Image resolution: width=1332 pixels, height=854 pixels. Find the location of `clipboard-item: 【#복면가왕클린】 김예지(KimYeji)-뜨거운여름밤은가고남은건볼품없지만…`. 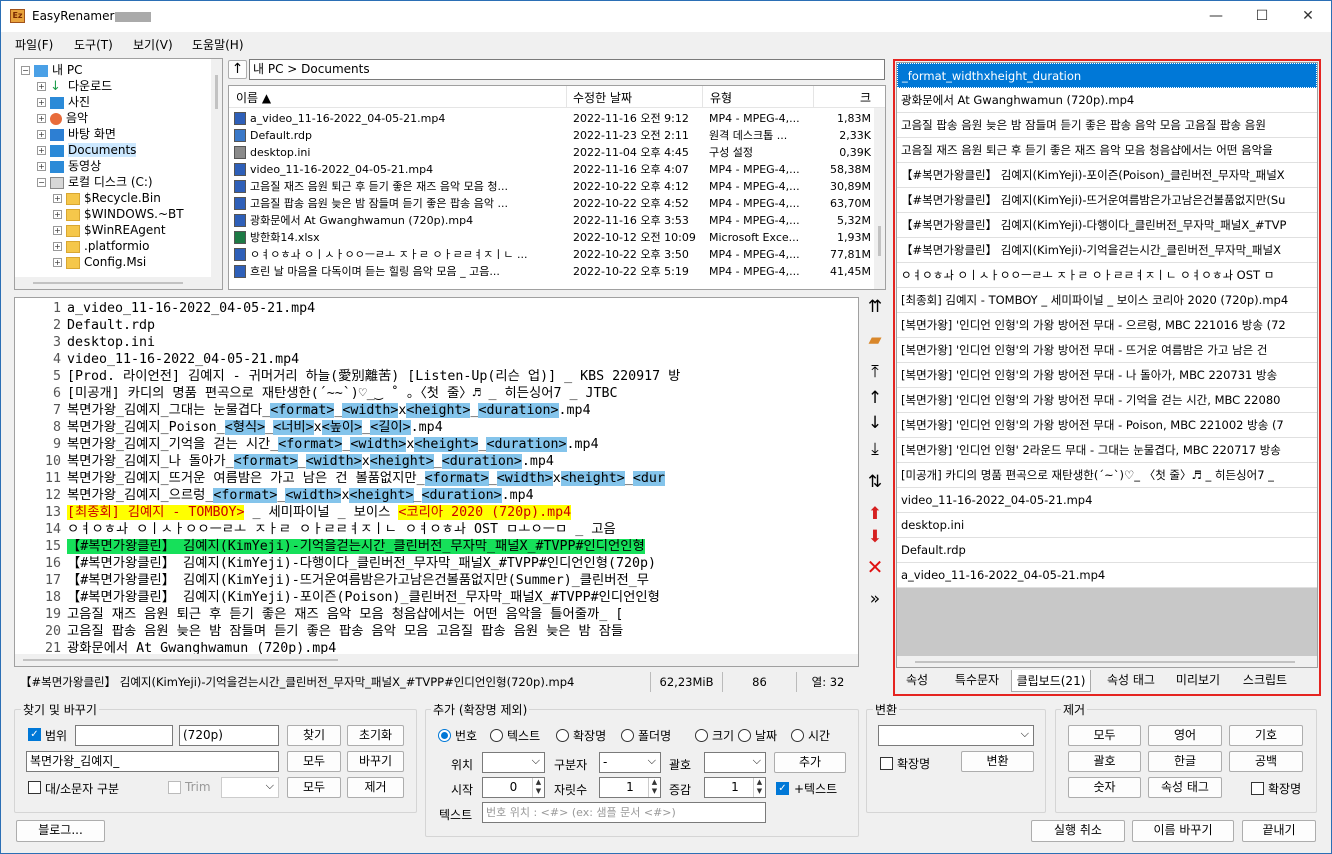

clipboard-item: 【#복면가왕클린】 김예지(KimYeji)-뜨거운여름밤은가고남은건볼품없지만… is located at coordinates (1107, 200).